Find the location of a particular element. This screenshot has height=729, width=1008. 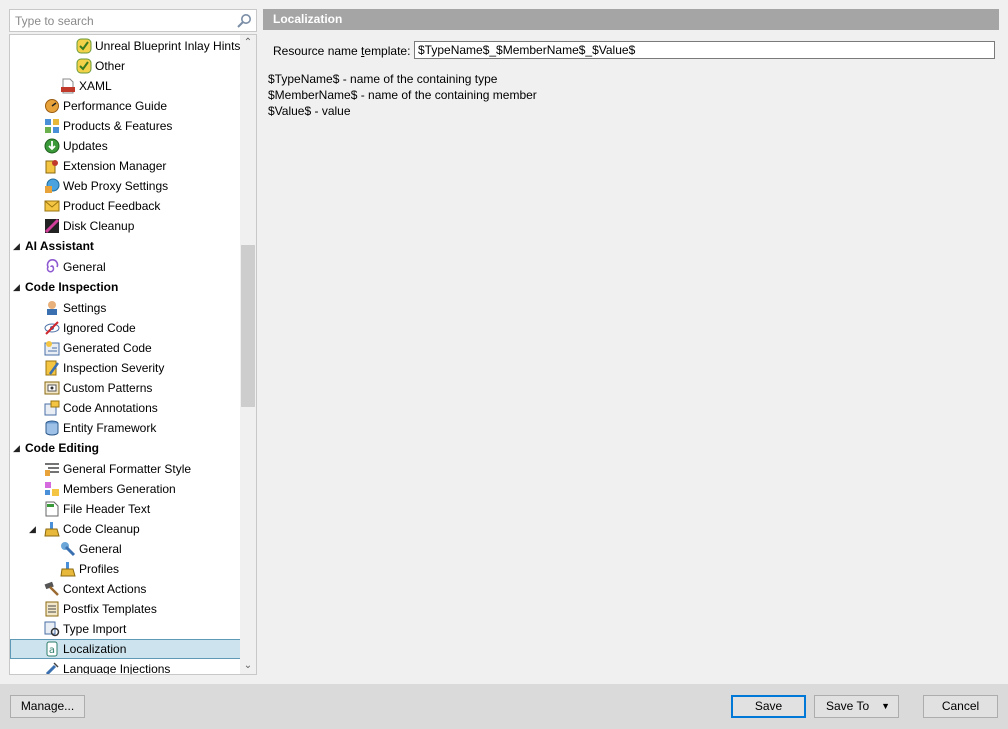

tree-item-localization: a Localization is located at coordinates (125, 649).